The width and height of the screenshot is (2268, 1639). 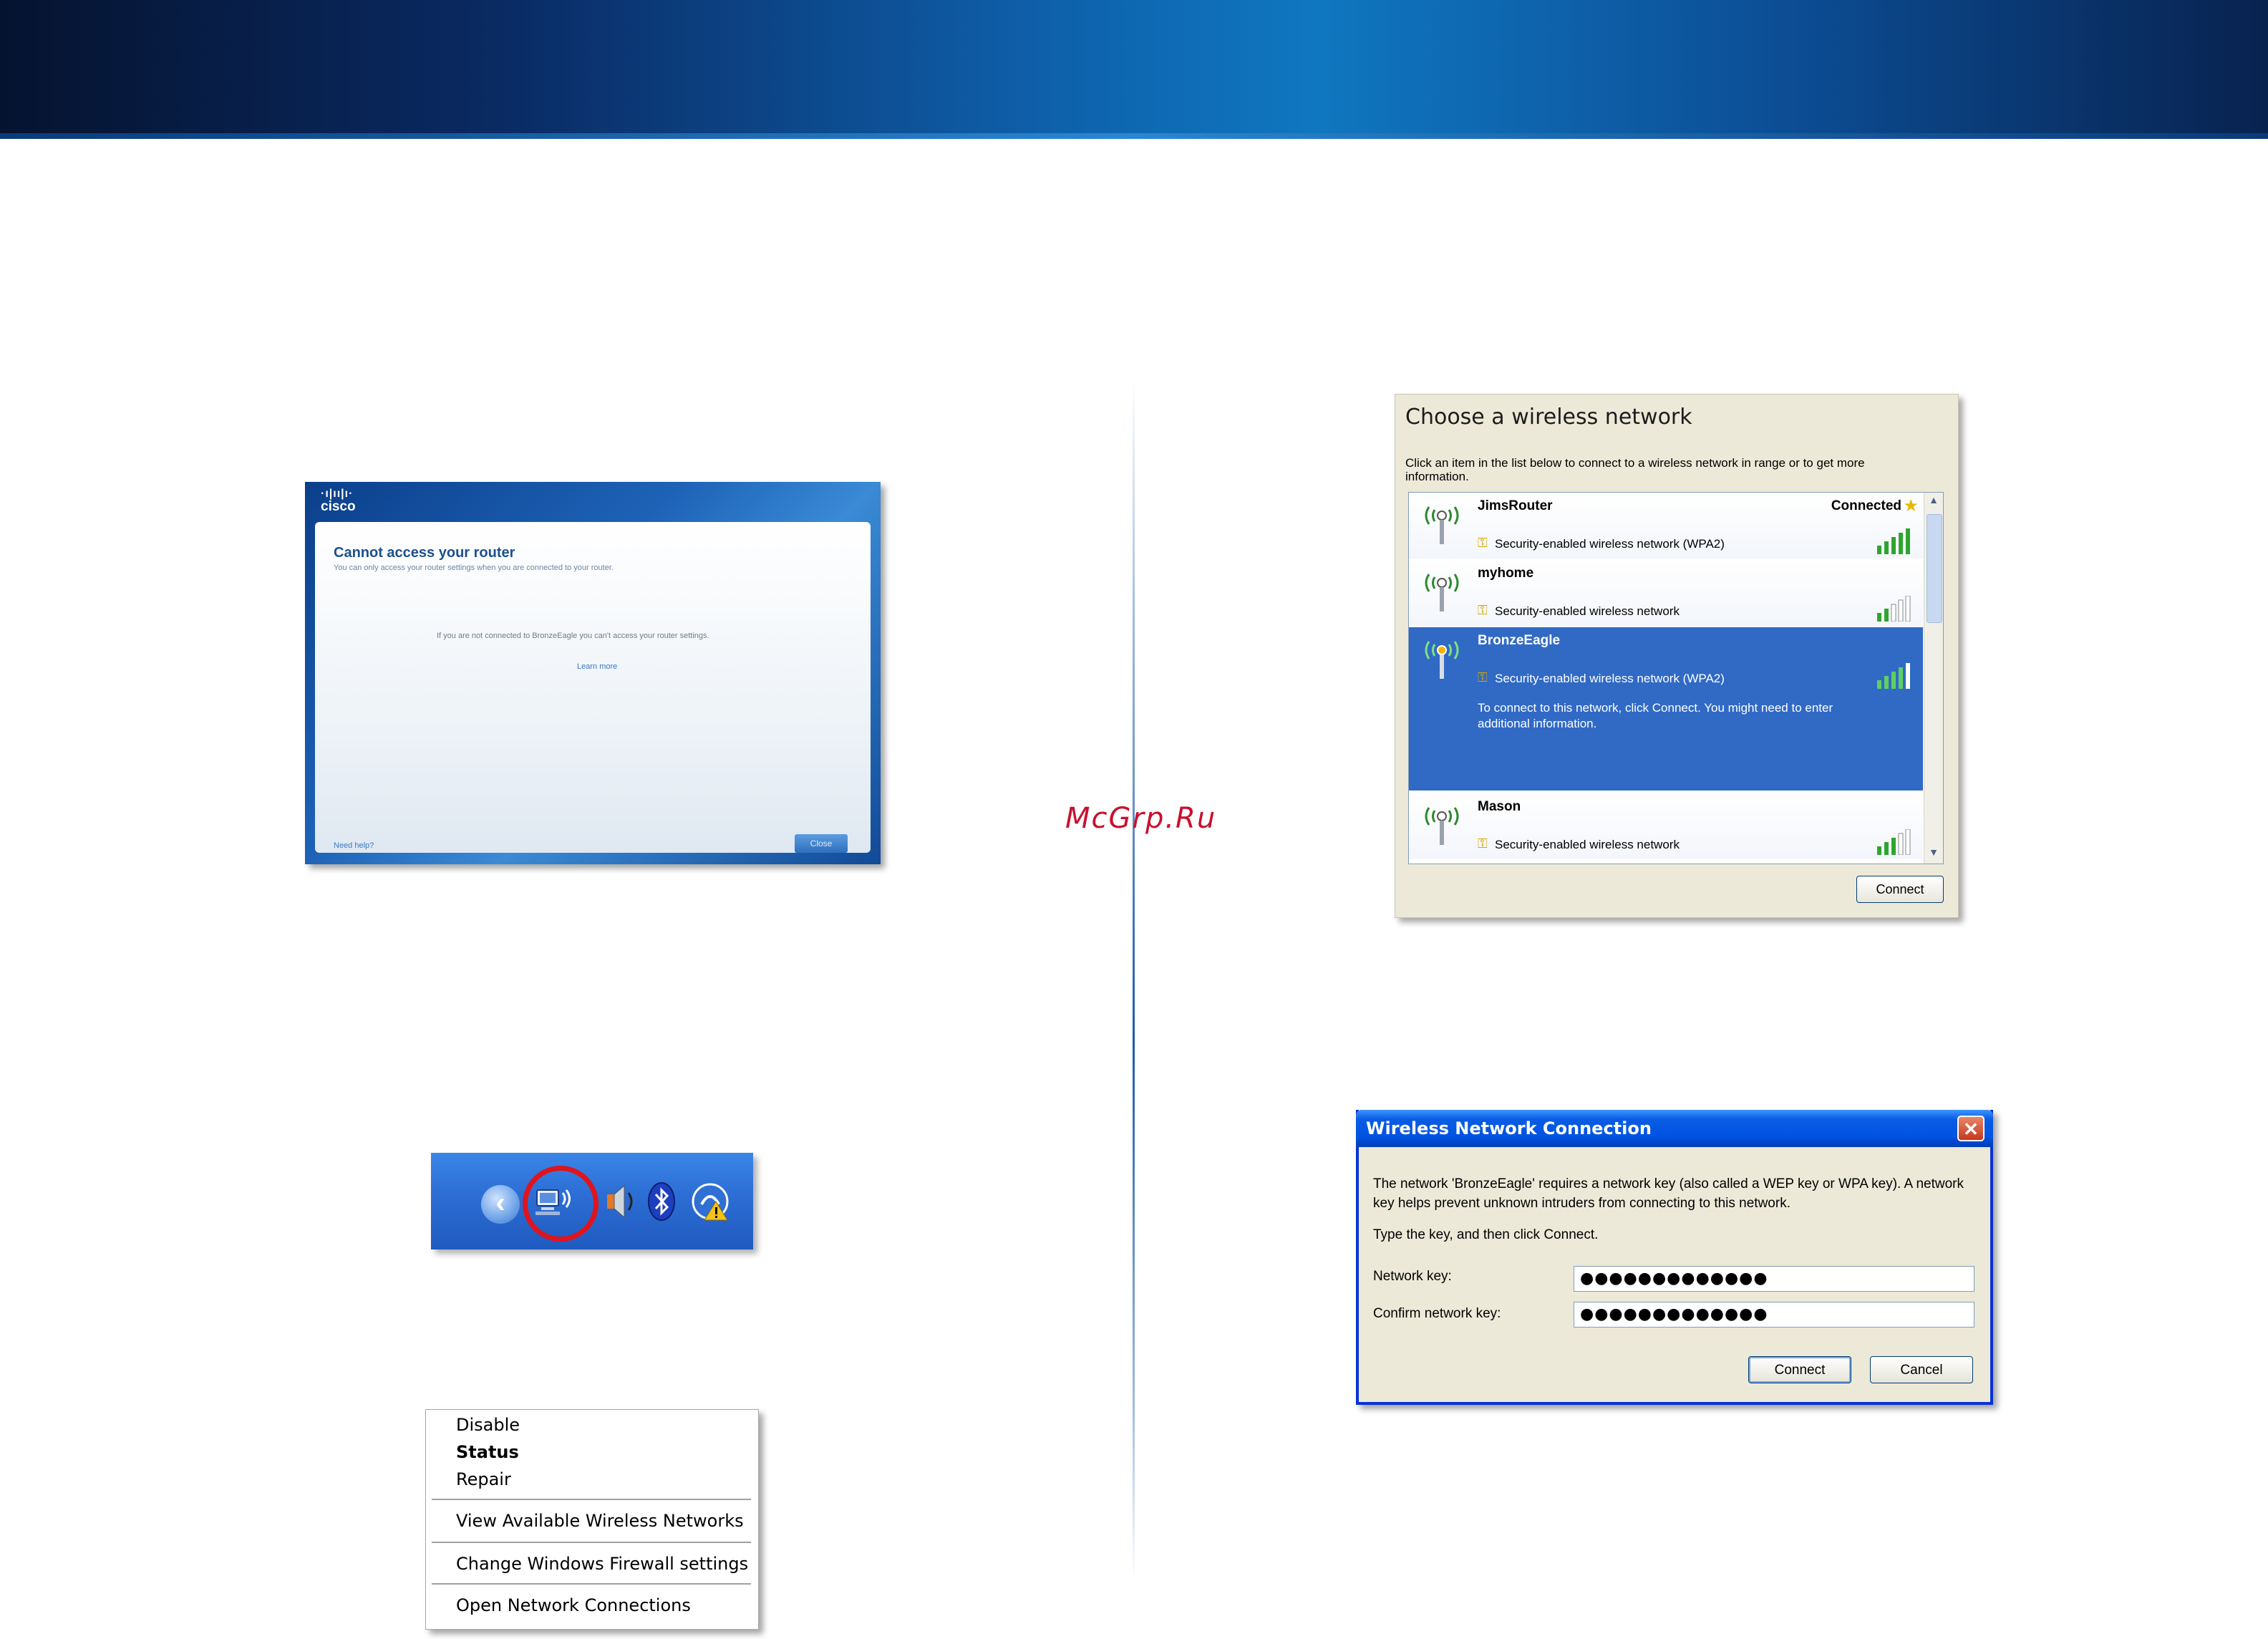 What do you see at coordinates (1412, 1276) in the screenshot?
I see `network-key-label: Network key:` at bounding box center [1412, 1276].